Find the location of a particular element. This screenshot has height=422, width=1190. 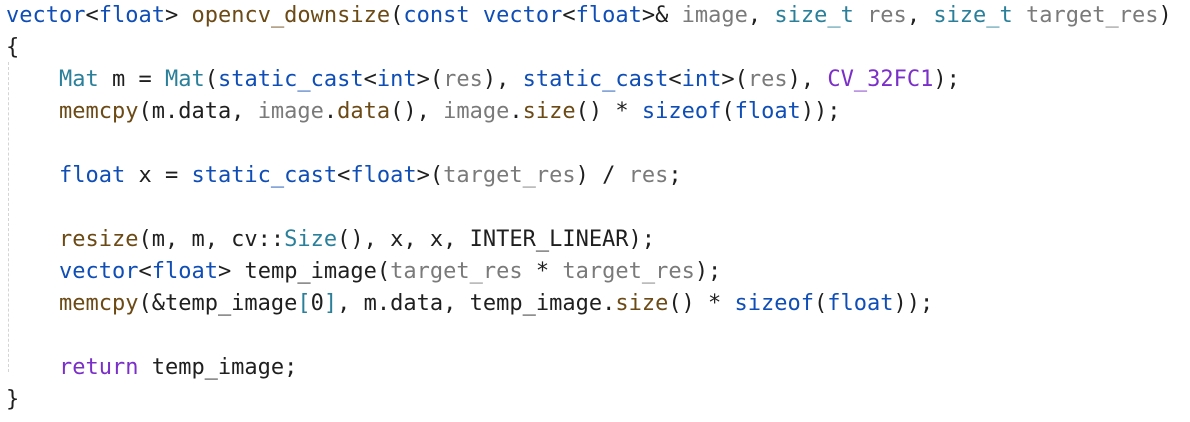

code-token: Mat is located at coordinates (184, 79).